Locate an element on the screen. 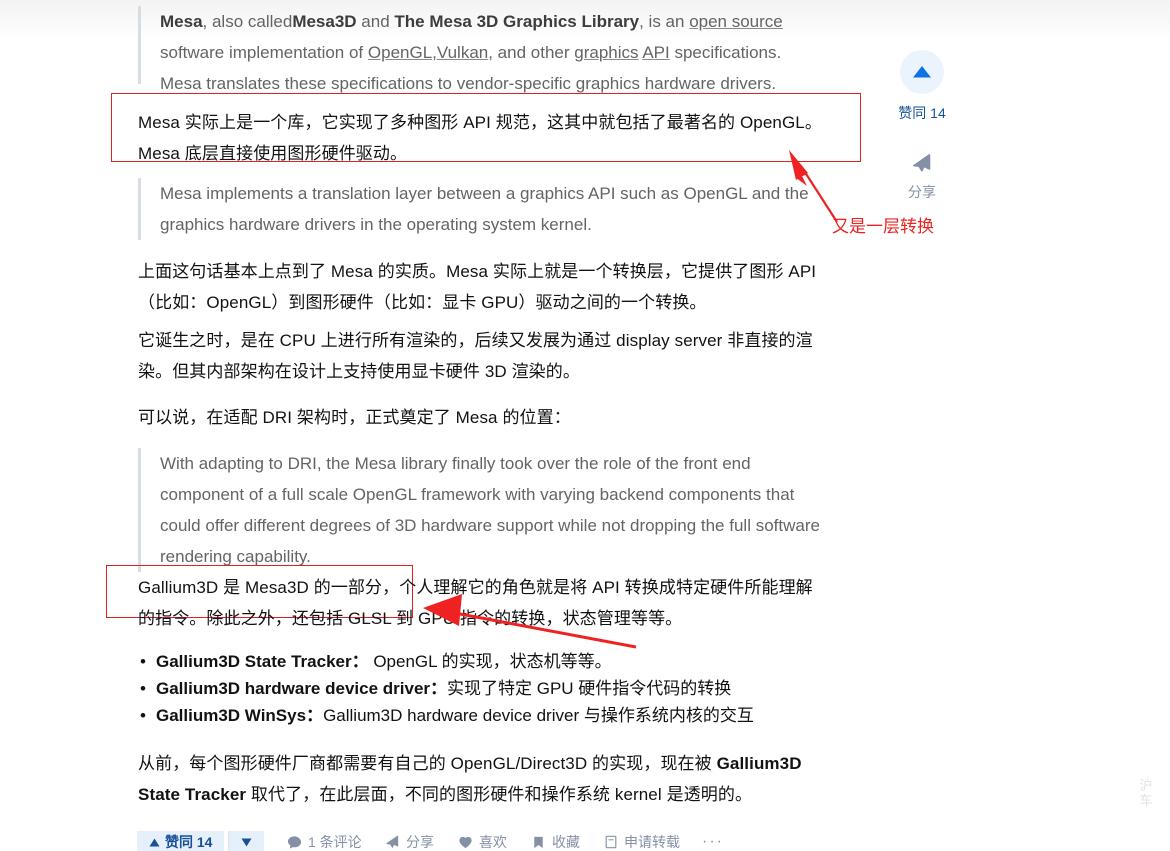  bottom-share-button: 分享 is located at coordinates (409, 841).